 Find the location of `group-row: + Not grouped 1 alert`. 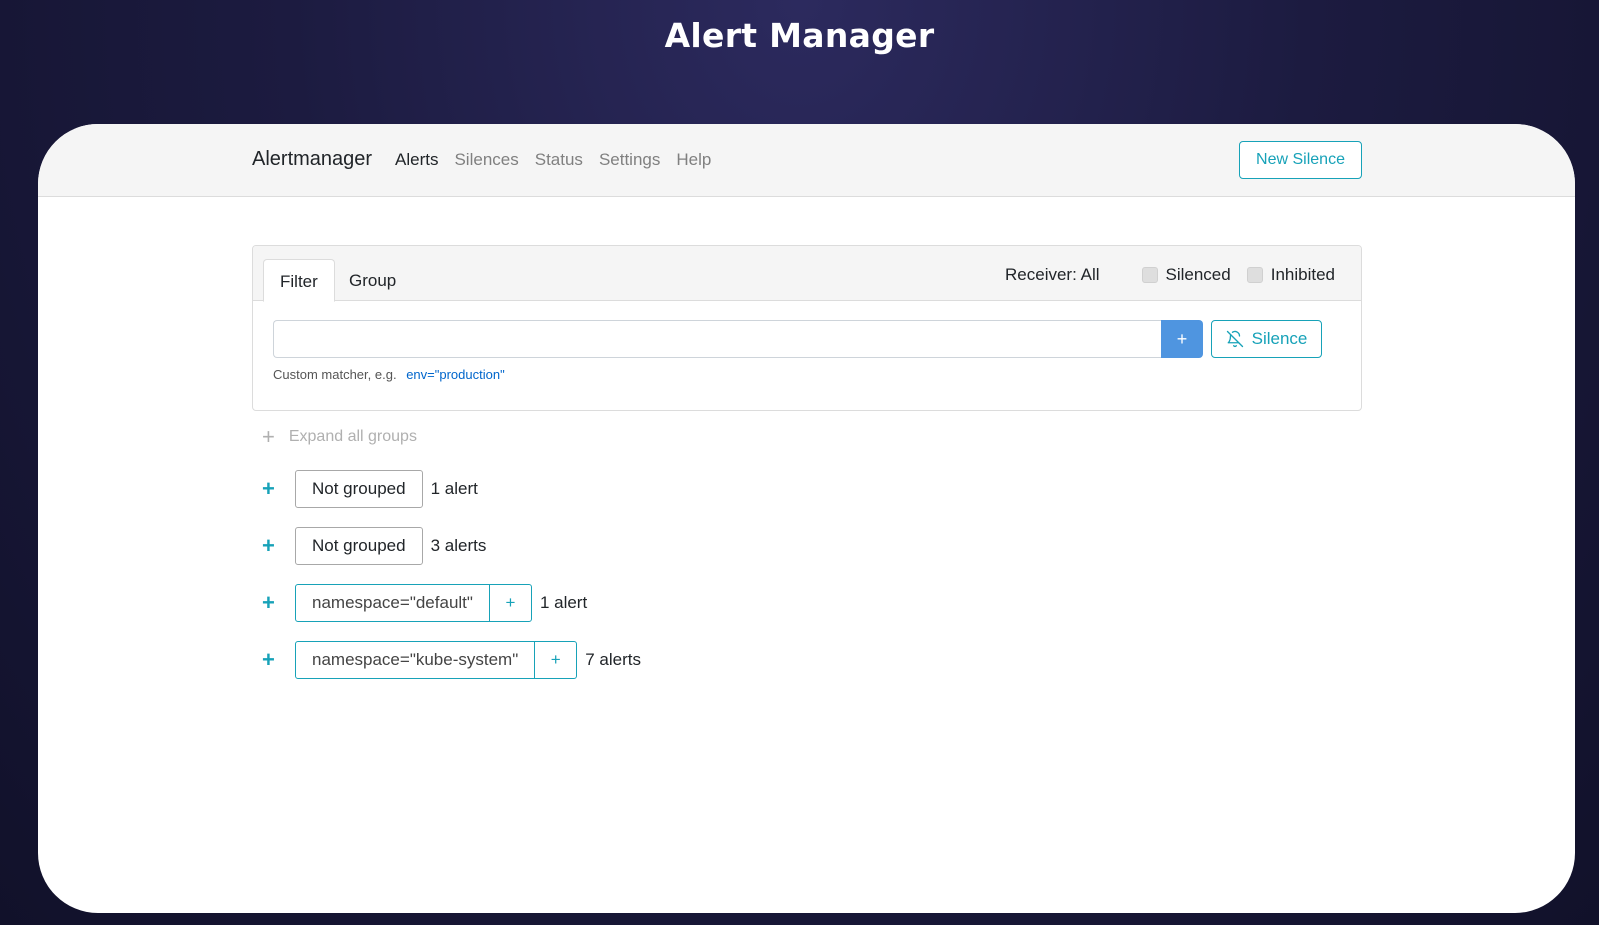

group-row: + Not grouped 1 alert is located at coordinates (370, 489).